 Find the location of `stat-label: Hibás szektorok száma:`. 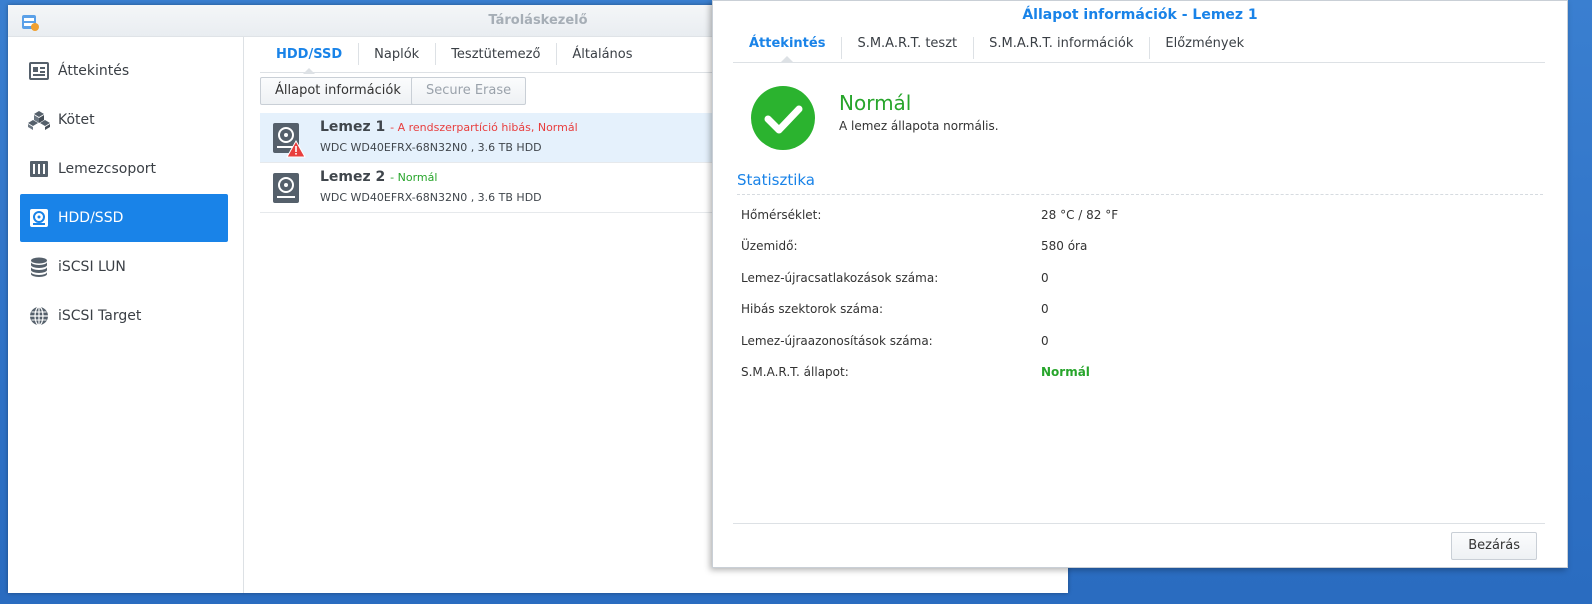

stat-label: Hibás szektorok száma: is located at coordinates (812, 309).